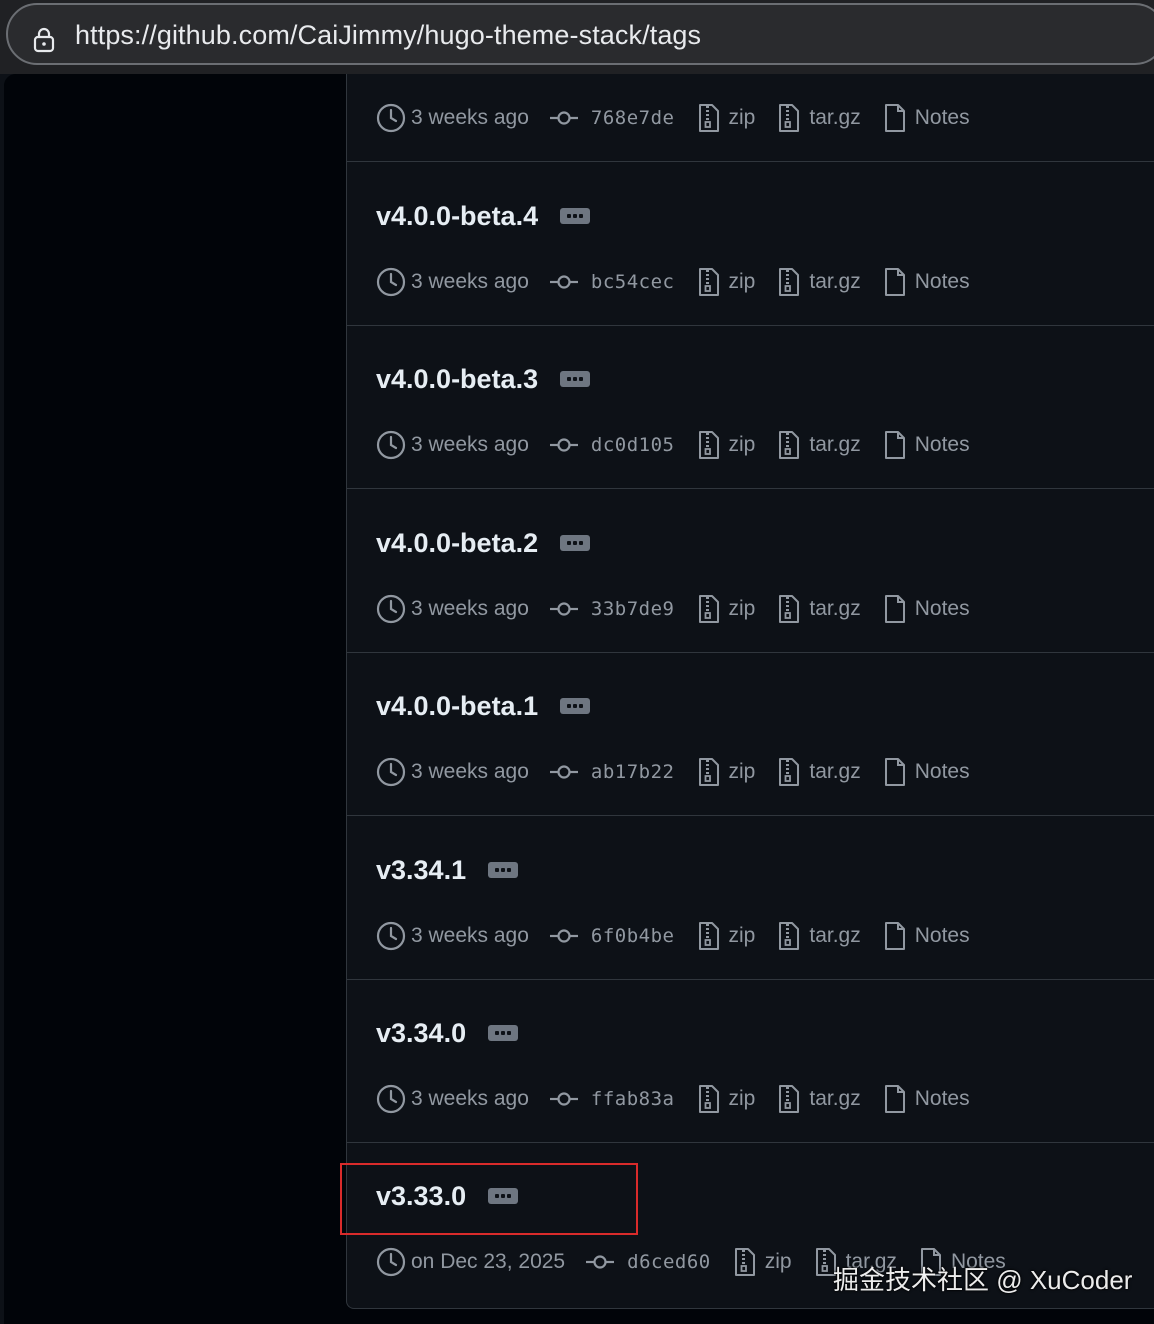 This screenshot has height=1324, width=1154. What do you see at coordinates (44, 40) in the screenshot?
I see `lock-icon` at bounding box center [44, 40].